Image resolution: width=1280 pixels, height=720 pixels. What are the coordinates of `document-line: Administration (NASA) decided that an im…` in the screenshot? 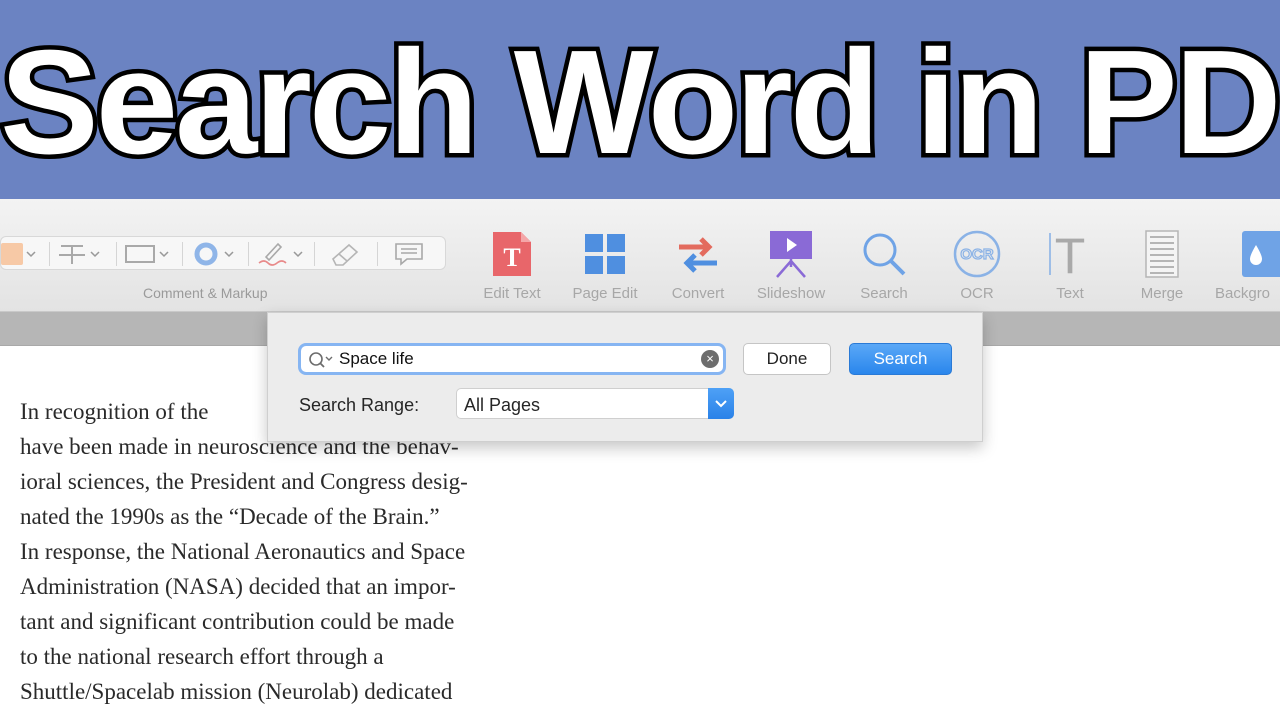 It's located at (238, 586).